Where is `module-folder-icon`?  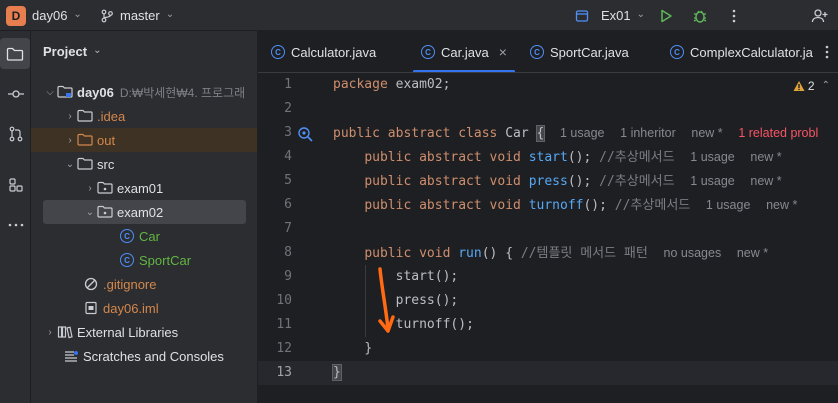 module-folder-icon is located at coordinates (65, 92).